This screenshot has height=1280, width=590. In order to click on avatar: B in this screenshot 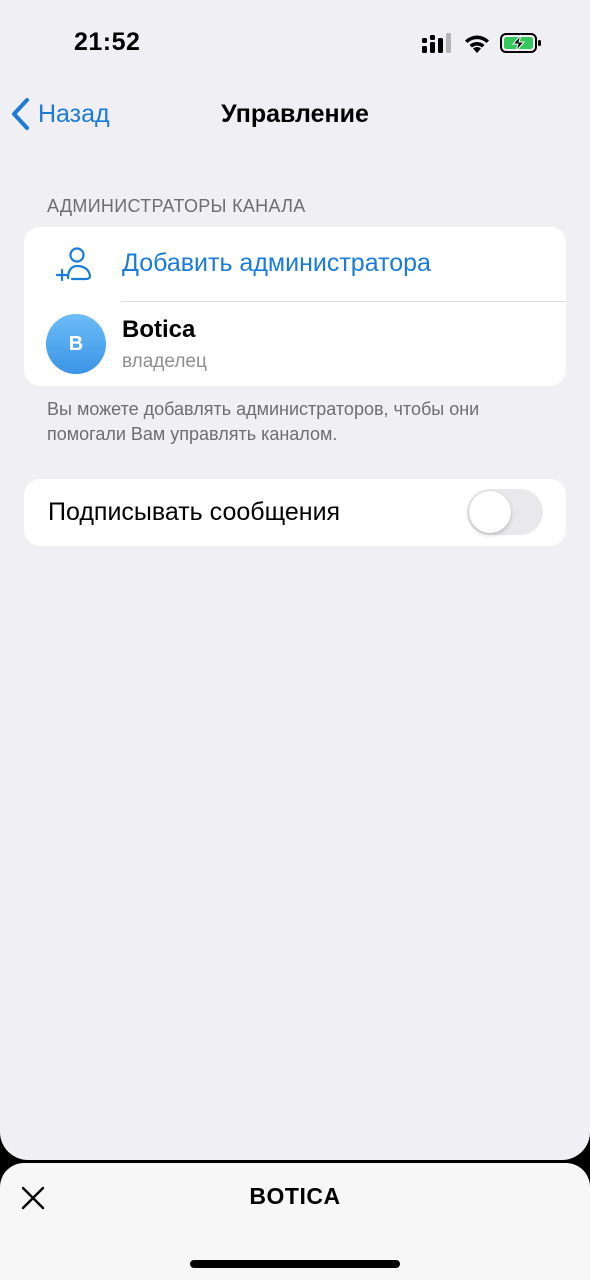, I will do `click(76, 344)`.